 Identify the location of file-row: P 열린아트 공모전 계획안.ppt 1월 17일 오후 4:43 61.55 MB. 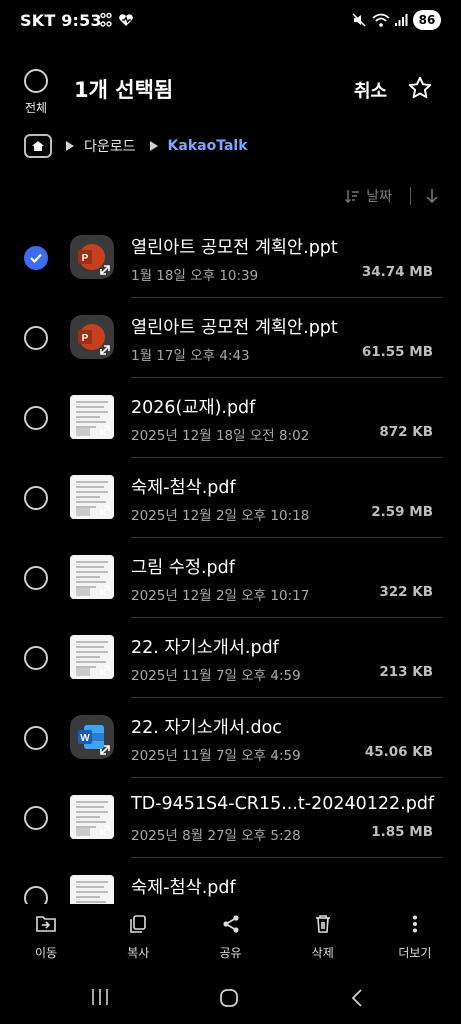
(230, 338).